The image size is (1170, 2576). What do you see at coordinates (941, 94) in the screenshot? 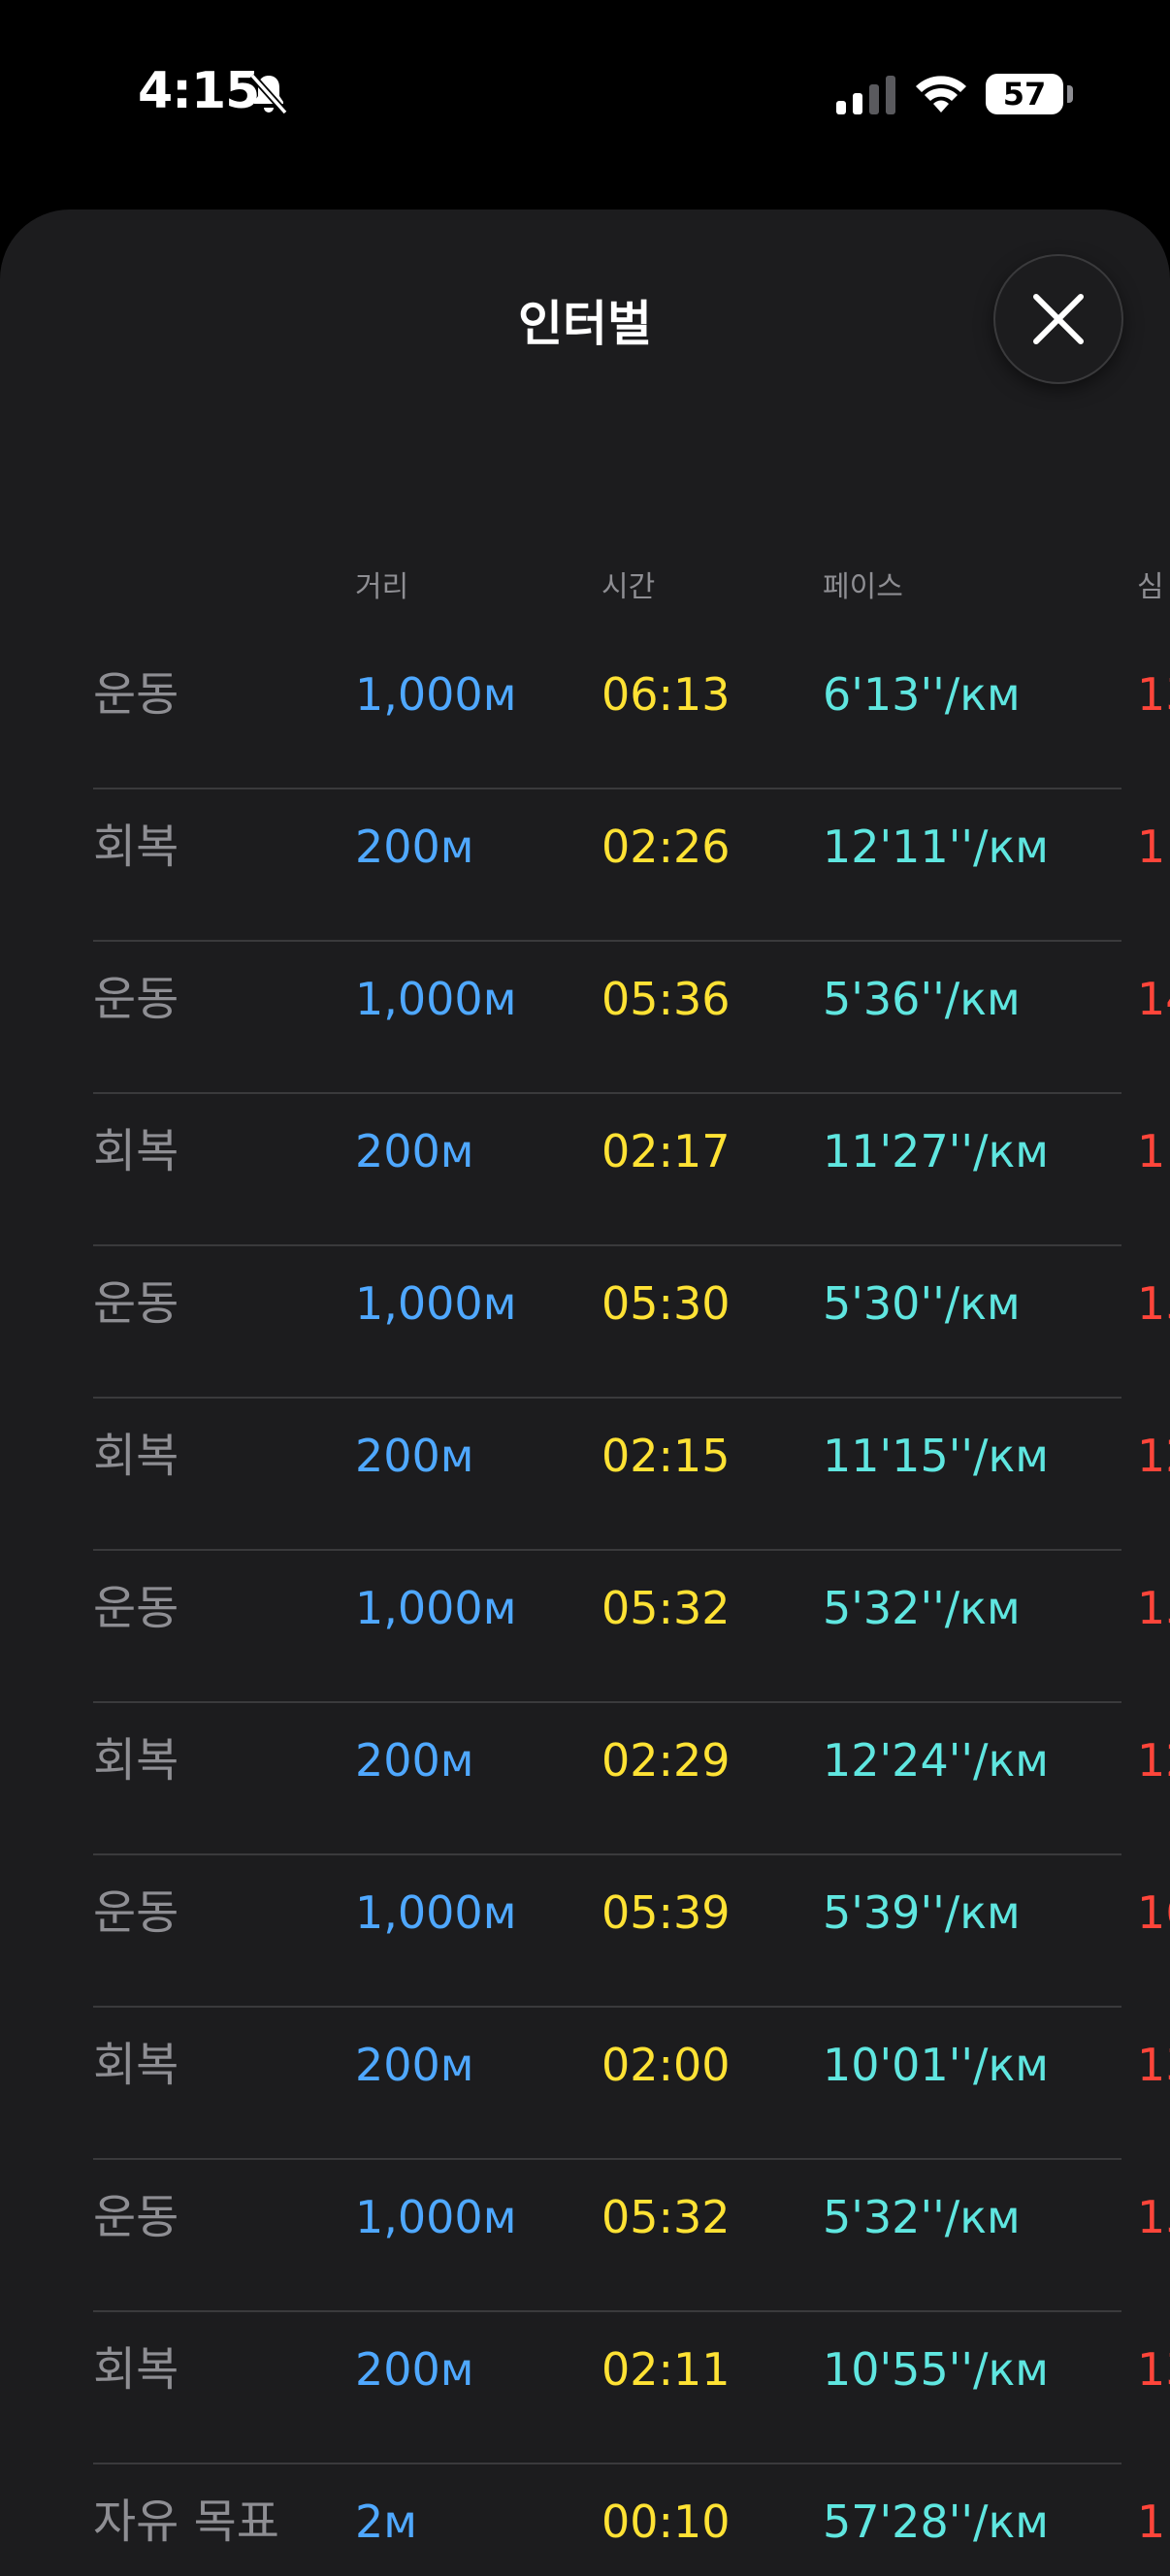
I see `wifi-icon` at bounding box center [941, 94].